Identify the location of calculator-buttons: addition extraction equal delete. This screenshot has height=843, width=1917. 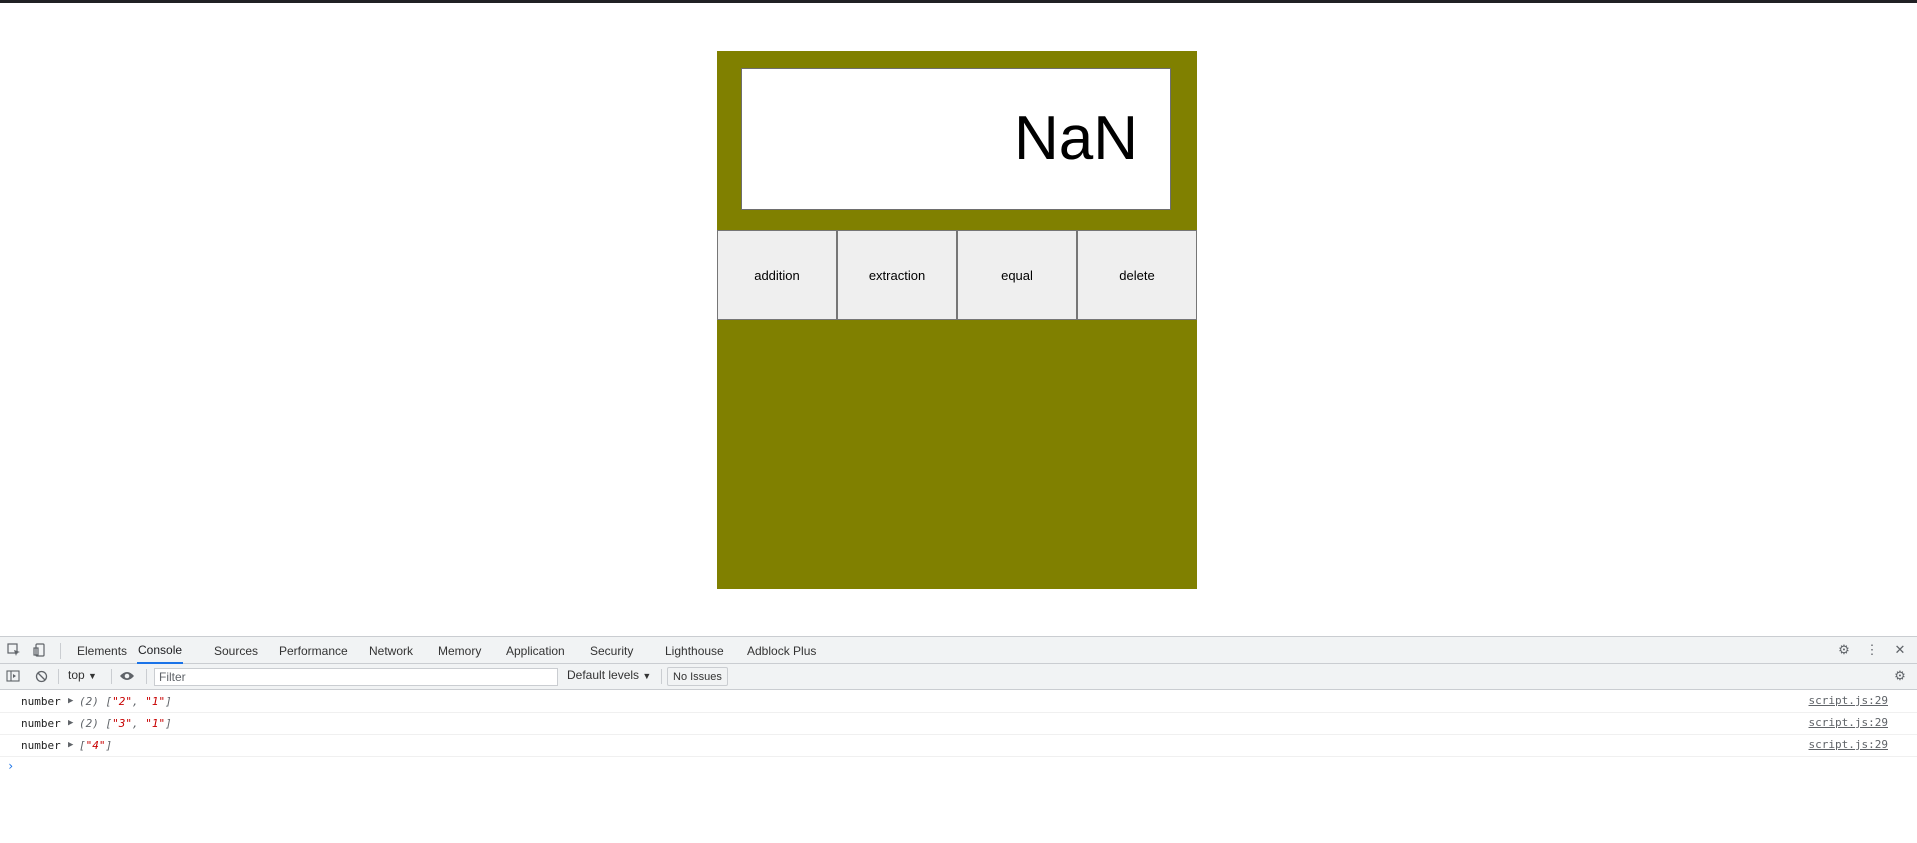
(957, 275).